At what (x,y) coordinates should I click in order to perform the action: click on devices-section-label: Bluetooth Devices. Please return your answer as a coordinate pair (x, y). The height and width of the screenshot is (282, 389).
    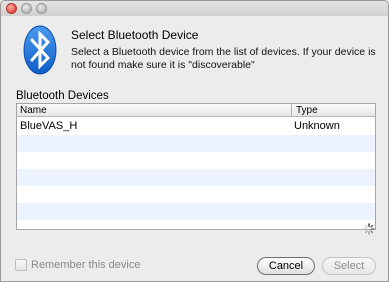
    Looking at the image, I should click on (62, 96).